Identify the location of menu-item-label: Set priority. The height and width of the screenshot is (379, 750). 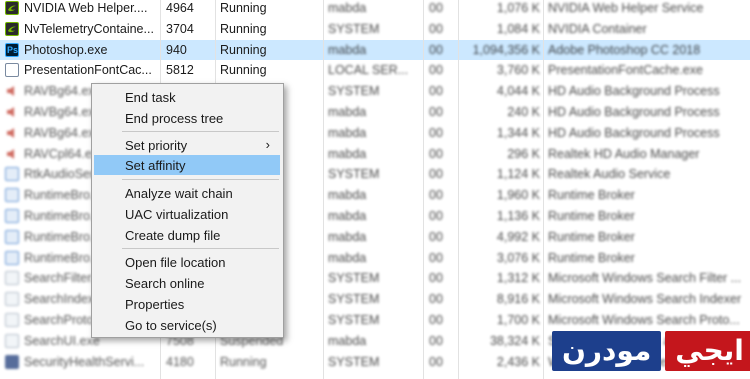
(156, 145).